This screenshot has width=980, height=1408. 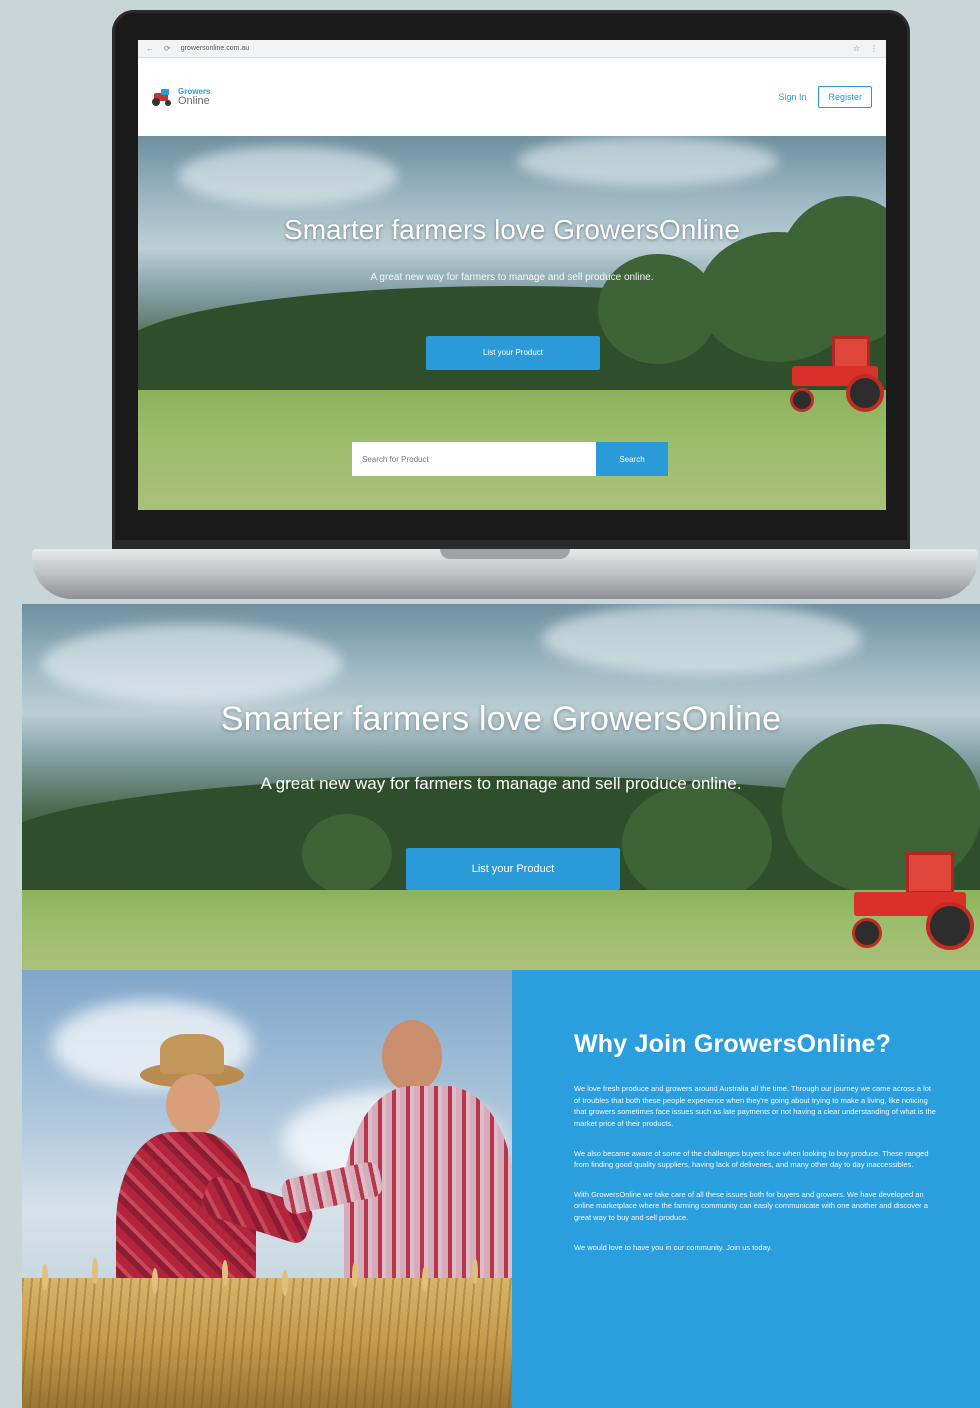 I want to click on register-button: Register, so click(x=845, y=97).